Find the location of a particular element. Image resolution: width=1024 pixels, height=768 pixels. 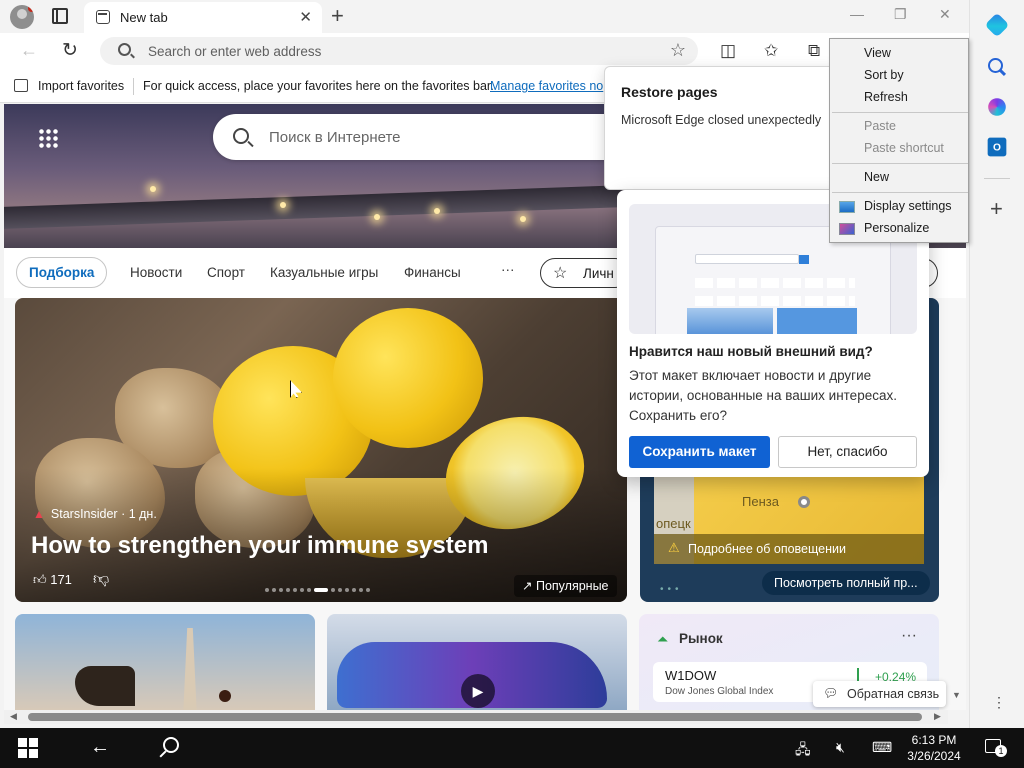

keyboard-icon: ⌨ is located at coordinates (882, 747).